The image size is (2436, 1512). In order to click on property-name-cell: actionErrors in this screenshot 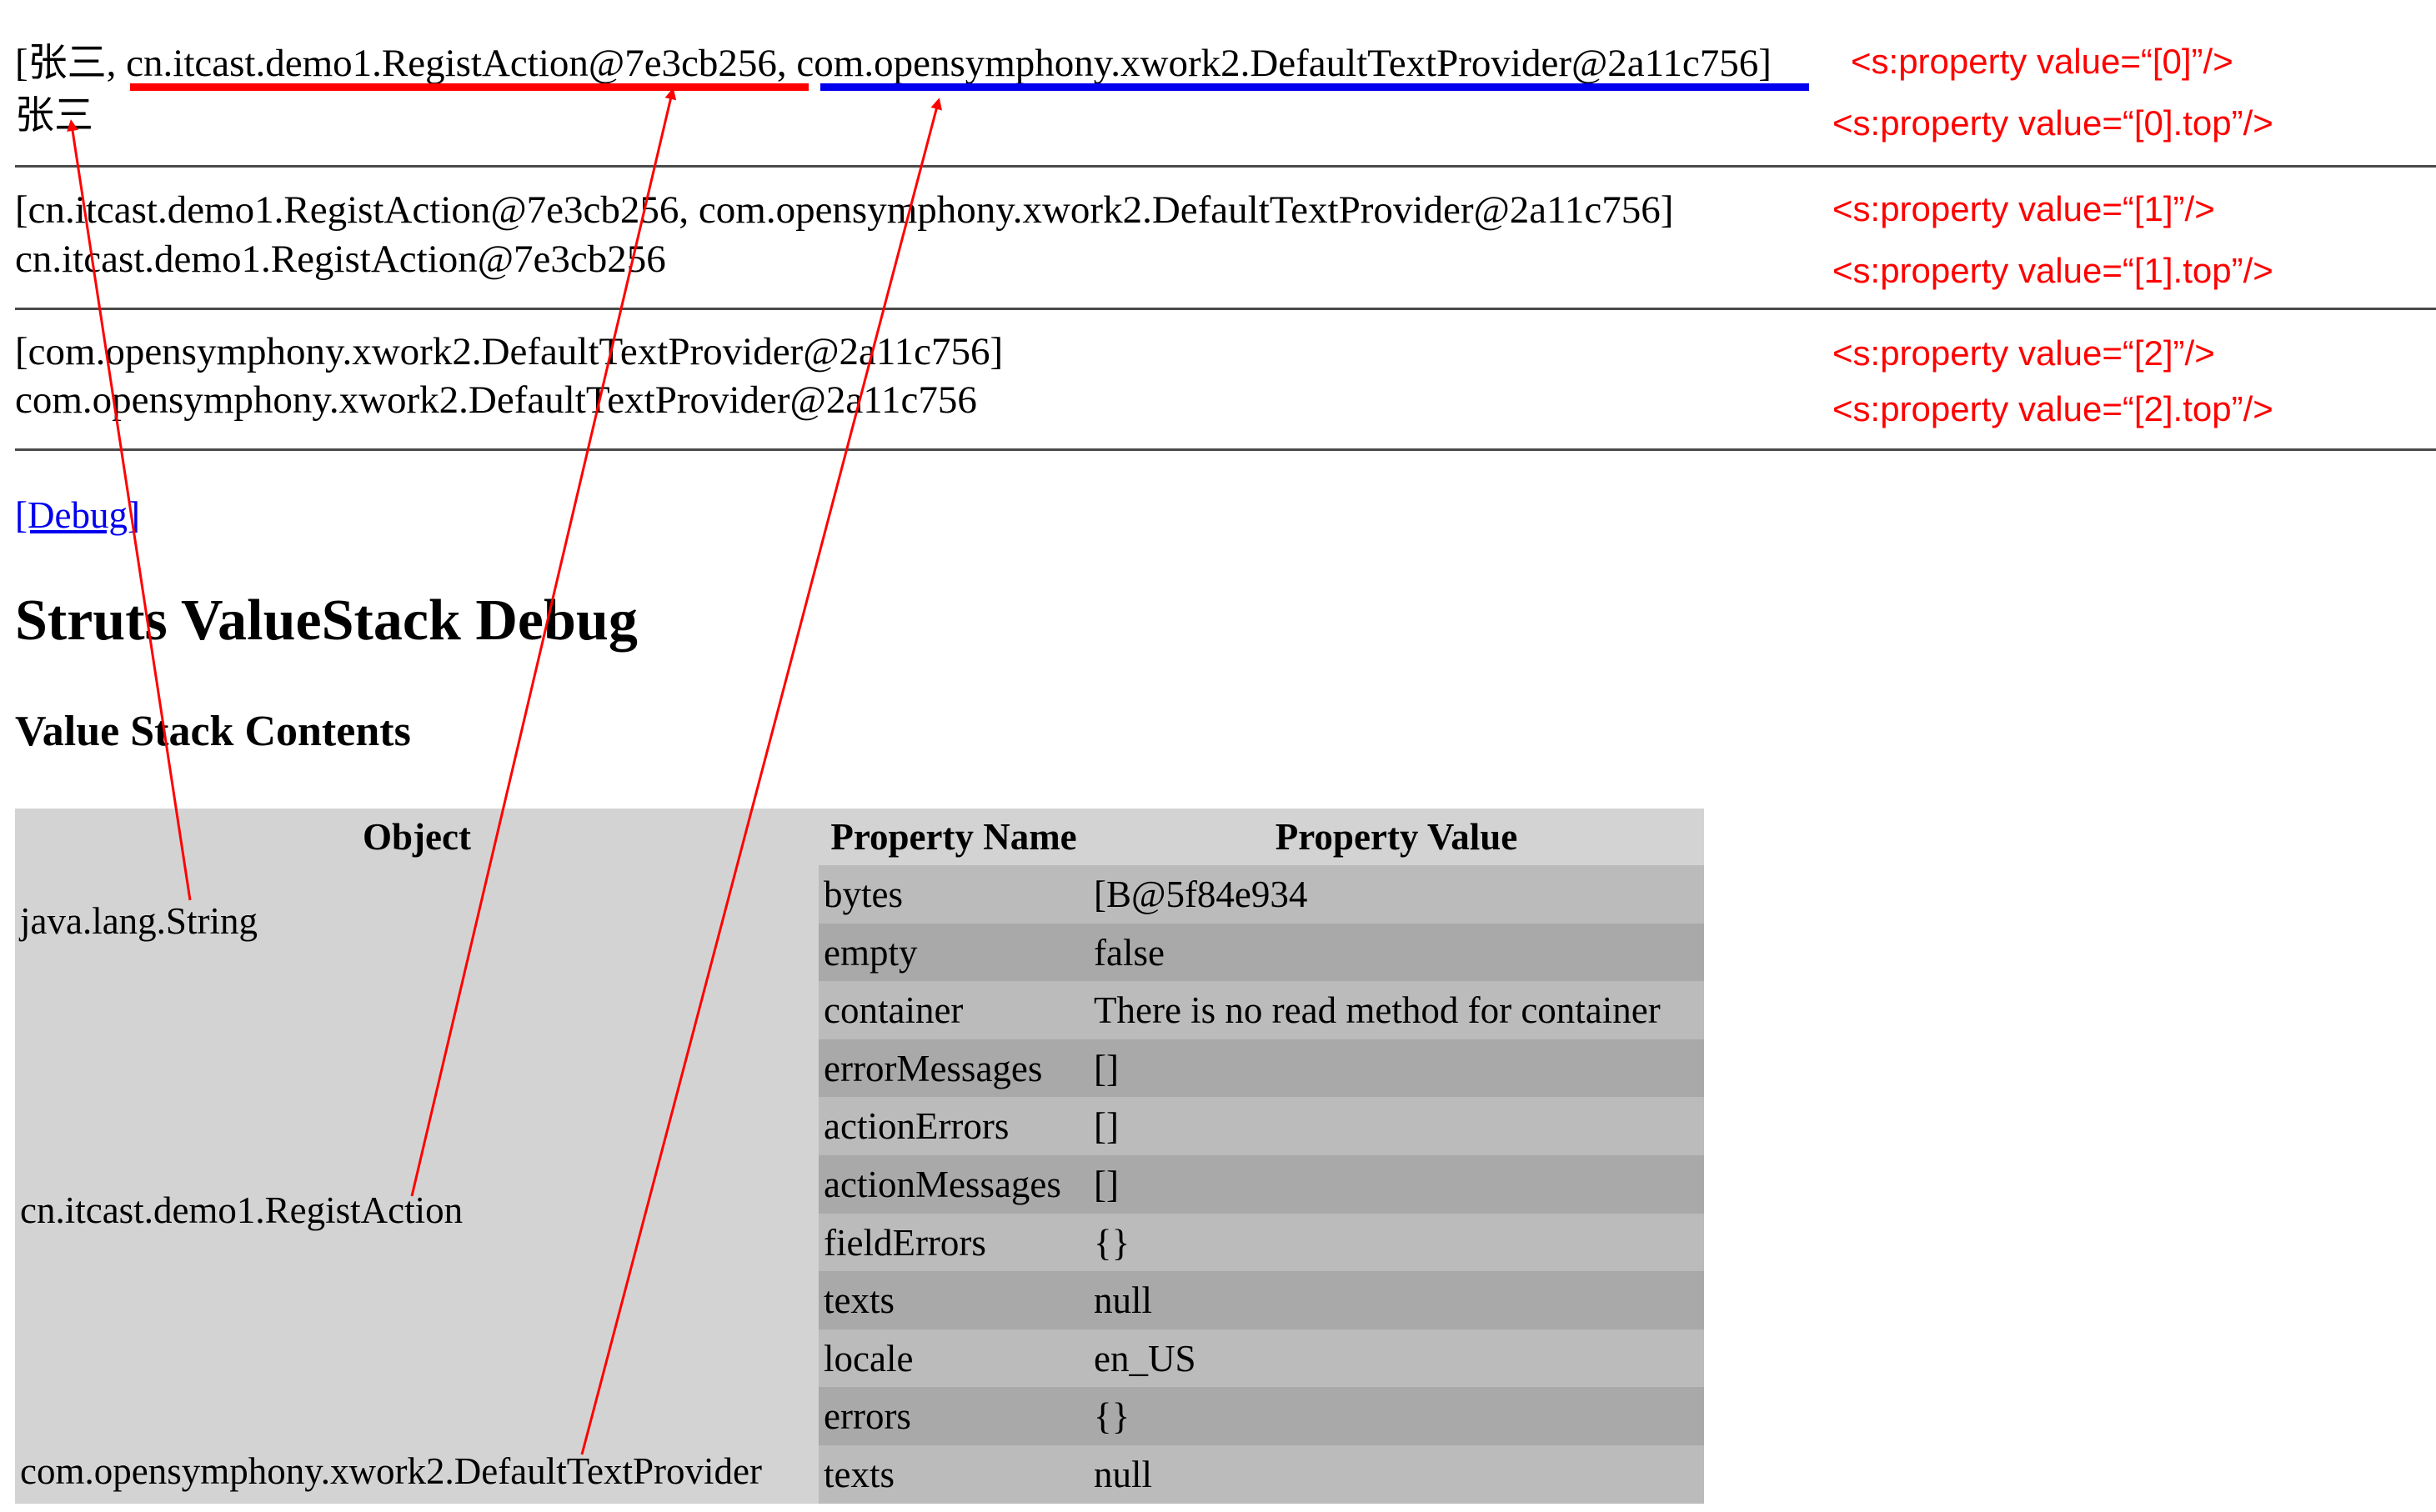, I will do `click(954, 1126)`.